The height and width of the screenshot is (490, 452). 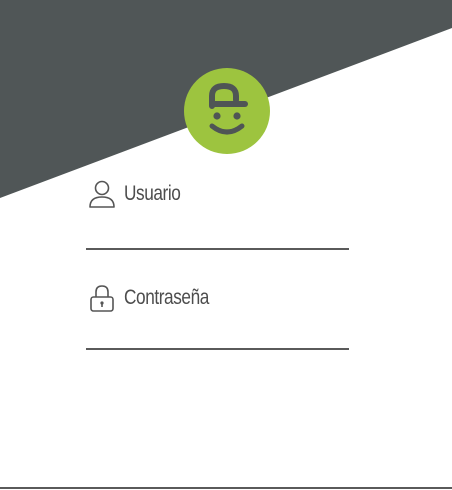 What do you see at coordinates (217, 214) in the screenshot?
I see `username-field: Usuario` at bounding box center [217, 214].